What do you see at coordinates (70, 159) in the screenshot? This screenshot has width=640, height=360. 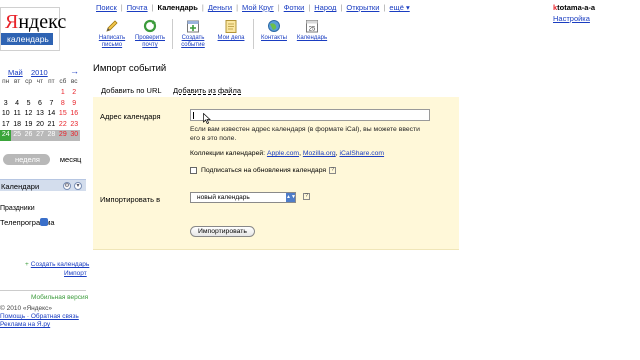 I see `month-view-button: месяц` at bounding box center [70, 159].